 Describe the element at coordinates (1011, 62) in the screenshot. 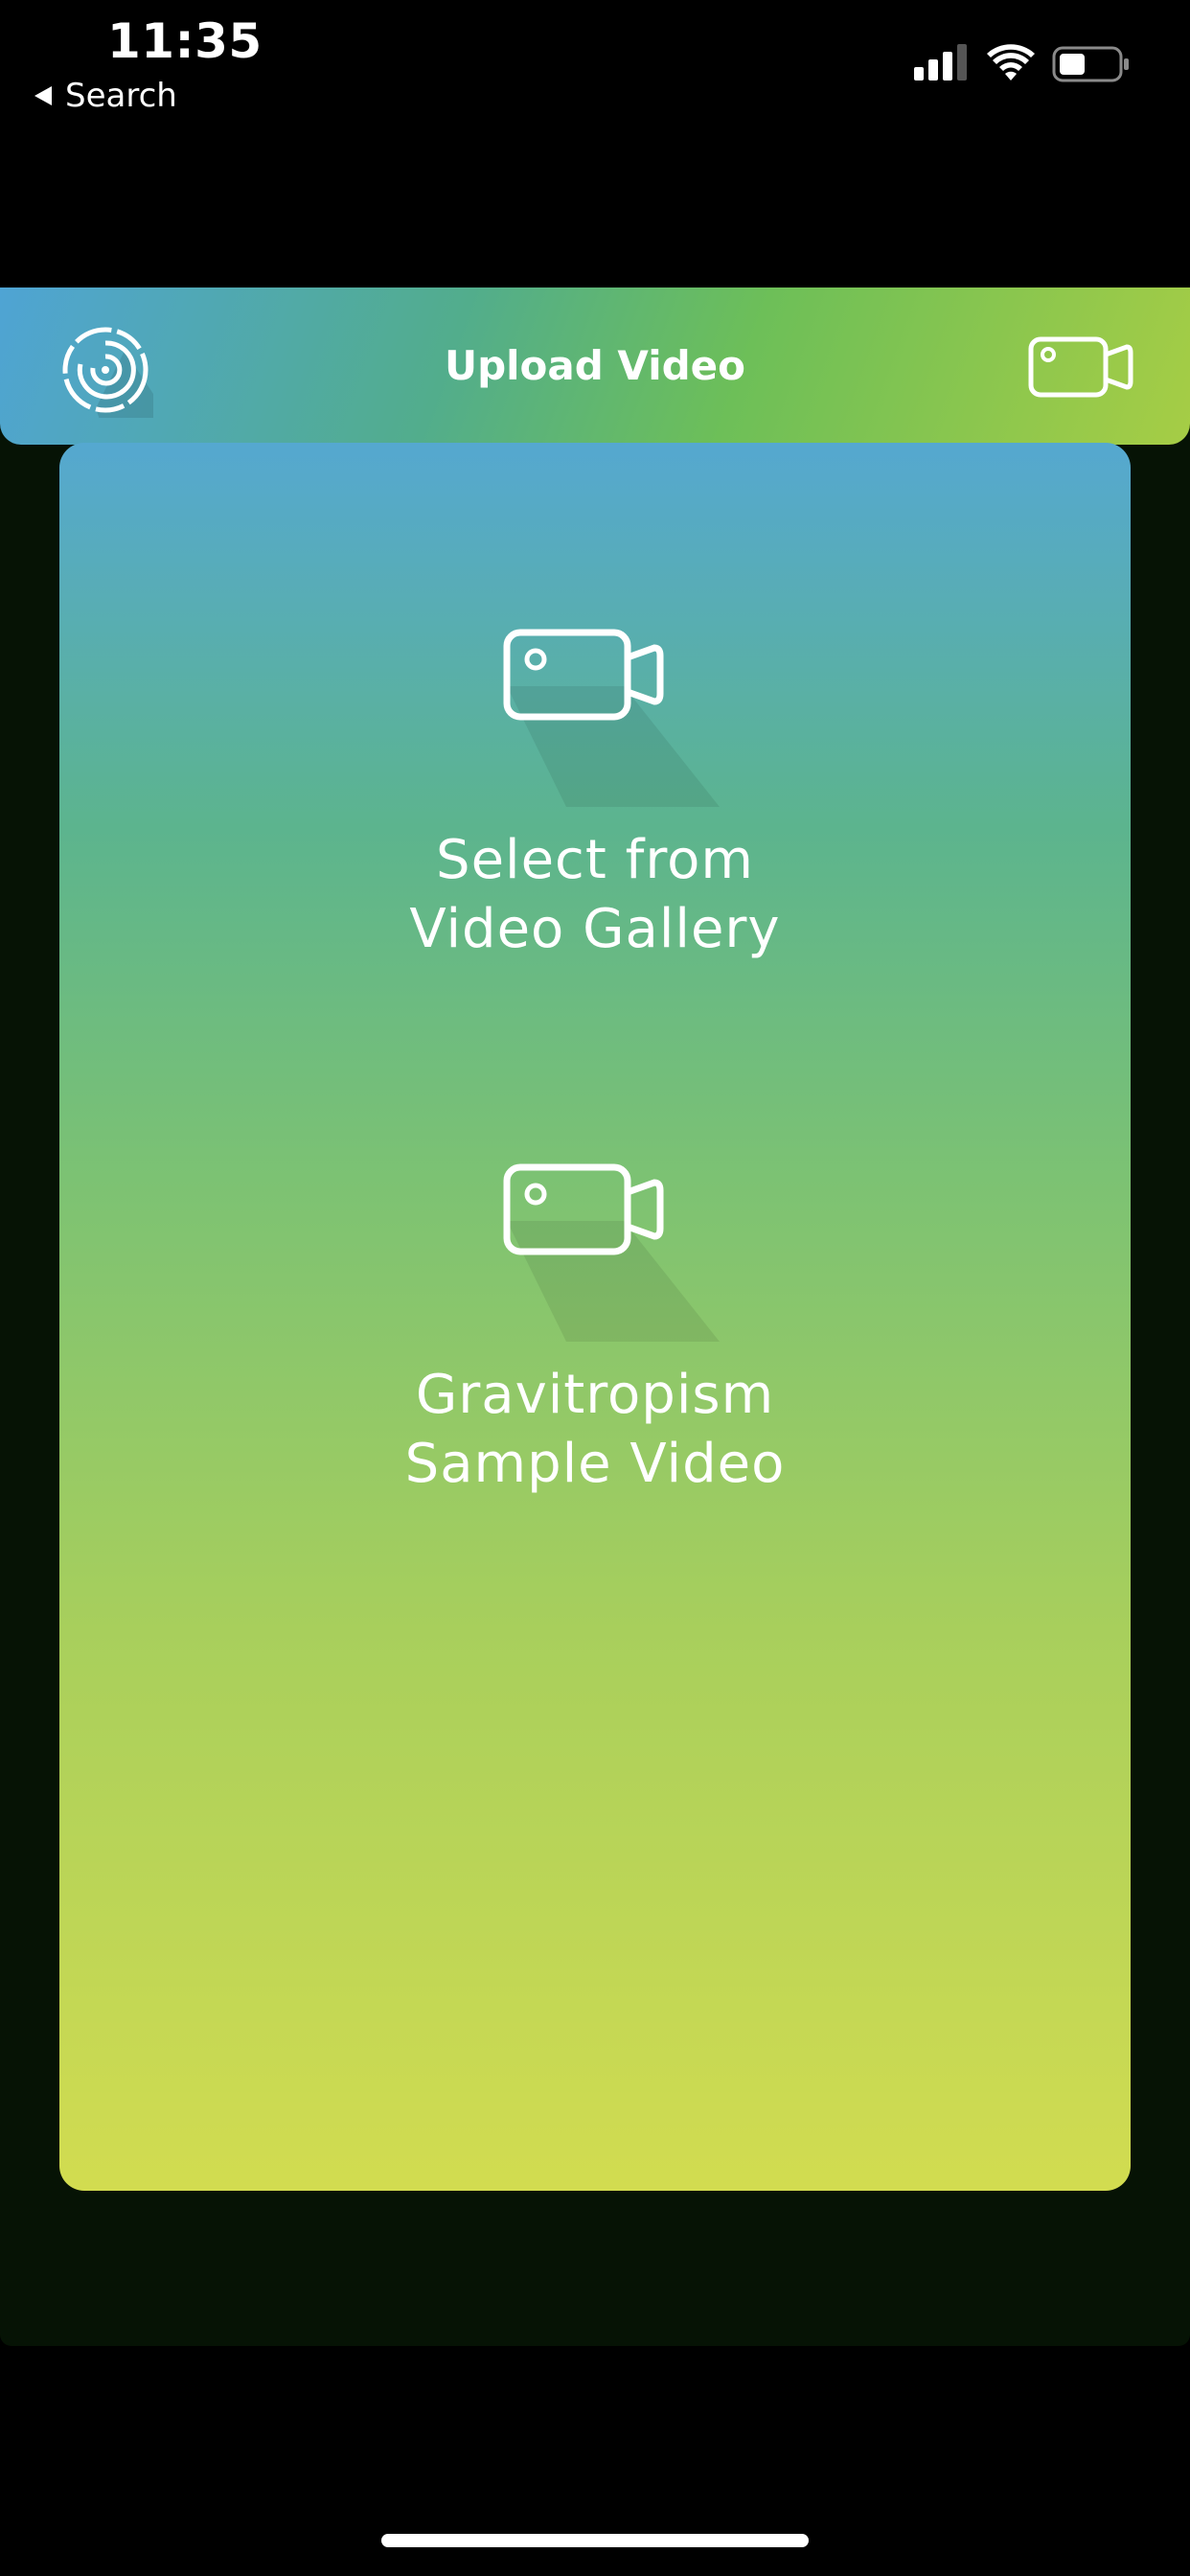

I see `wifi-icon` at that location.